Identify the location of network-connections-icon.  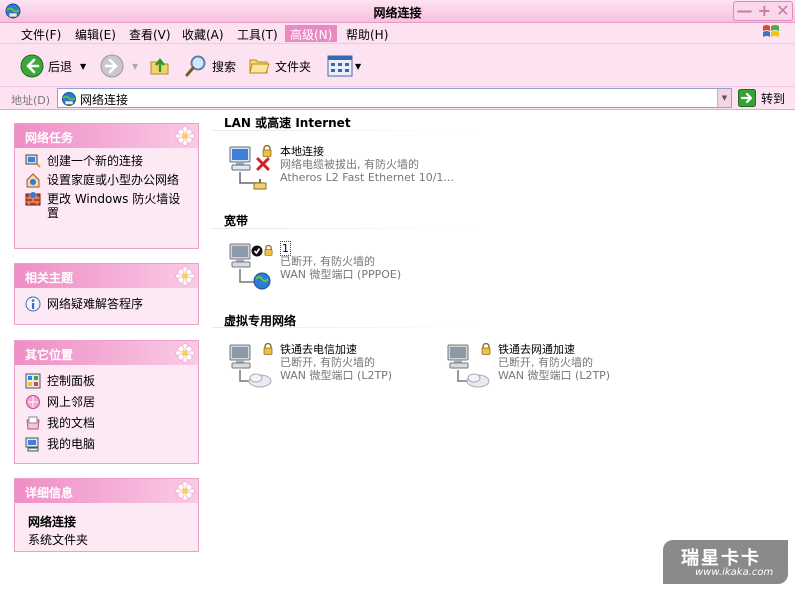
(69, 99).